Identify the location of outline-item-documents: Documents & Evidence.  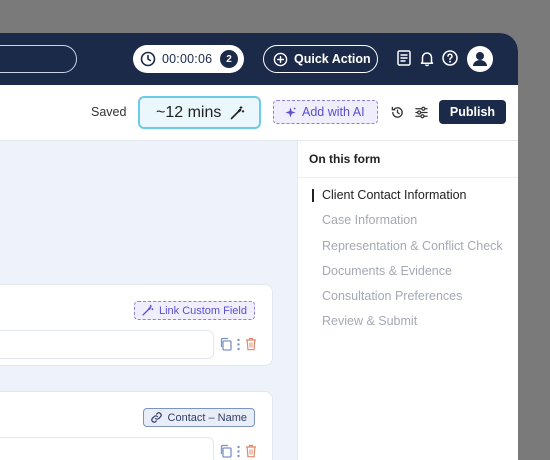
(407, 276).